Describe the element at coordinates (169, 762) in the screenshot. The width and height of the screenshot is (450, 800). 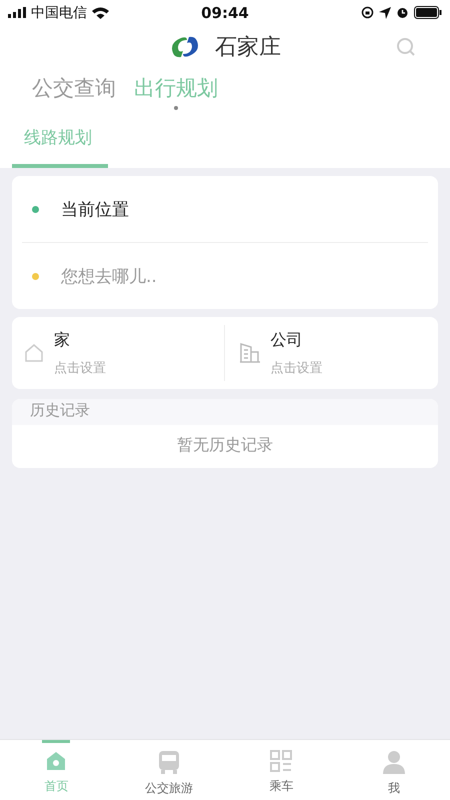
I see `bus-icon` at that location.